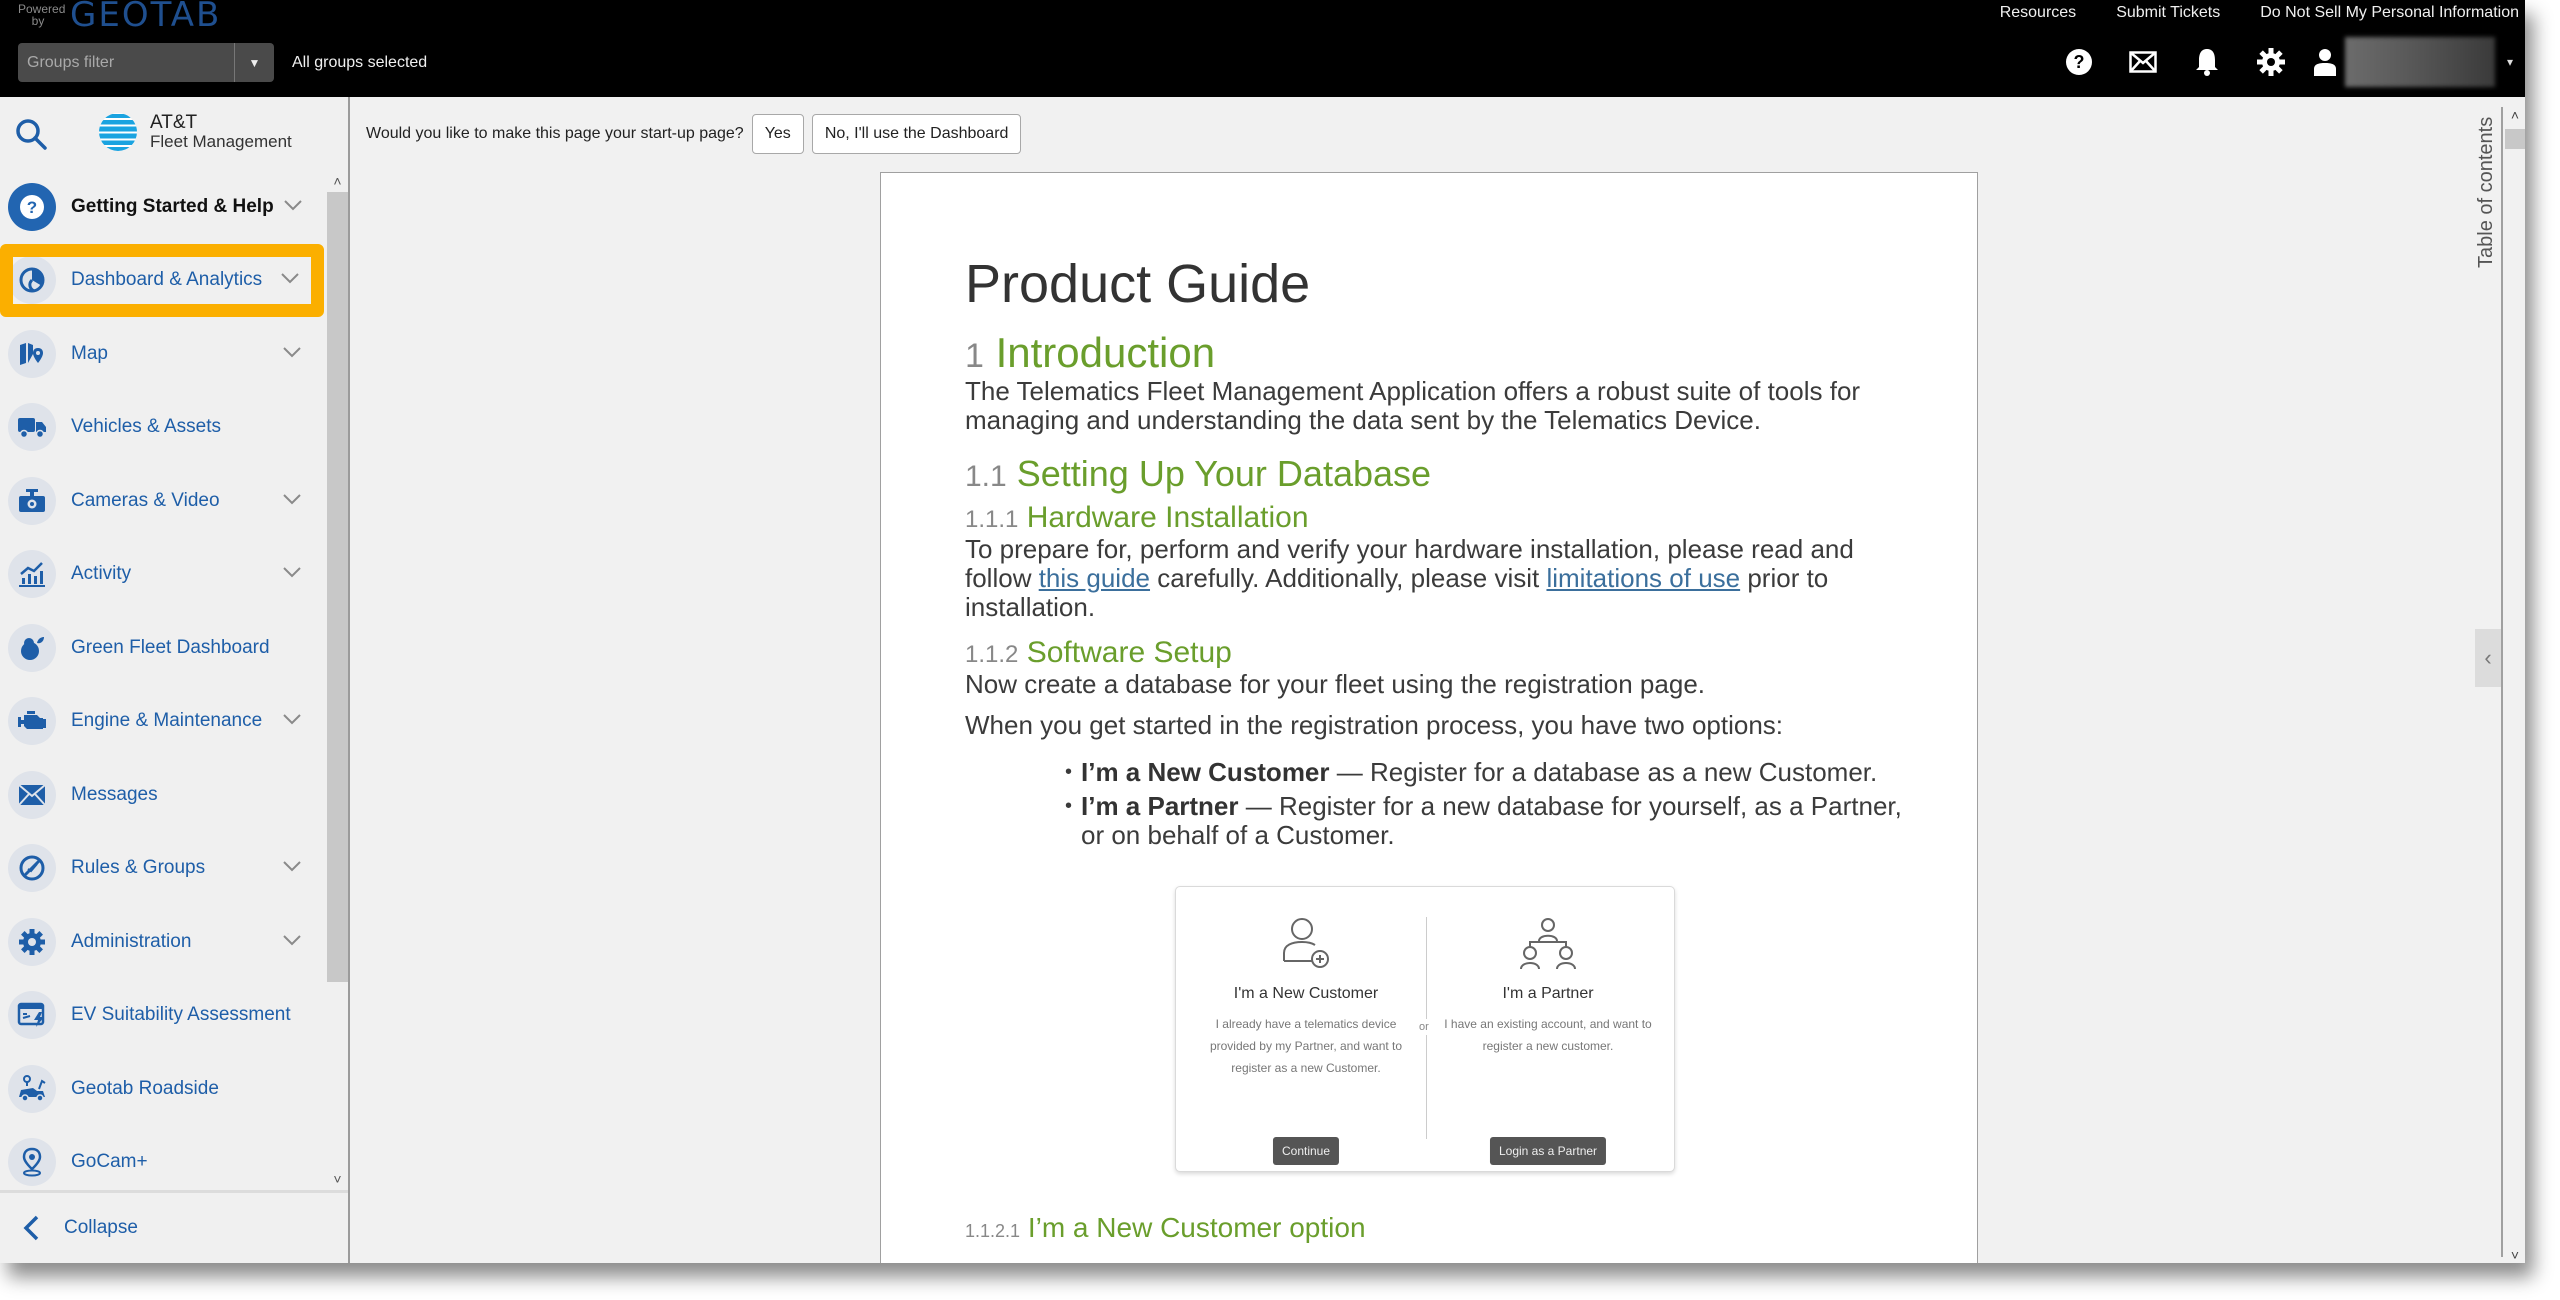 The height and width of the screenshot is (1300, 2560). Describe the element at coordinates (1436, 653) in the screenshot. I see `heading-software-setup: 1.1.2 Software Setup` at that location.